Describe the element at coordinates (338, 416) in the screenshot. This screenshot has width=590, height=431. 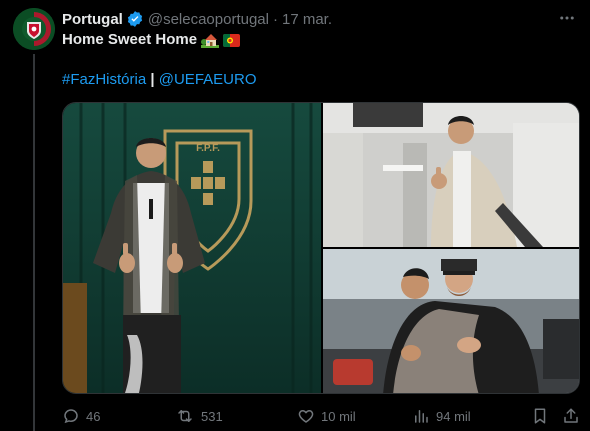
I see `like-count: 10 mil` at that location.